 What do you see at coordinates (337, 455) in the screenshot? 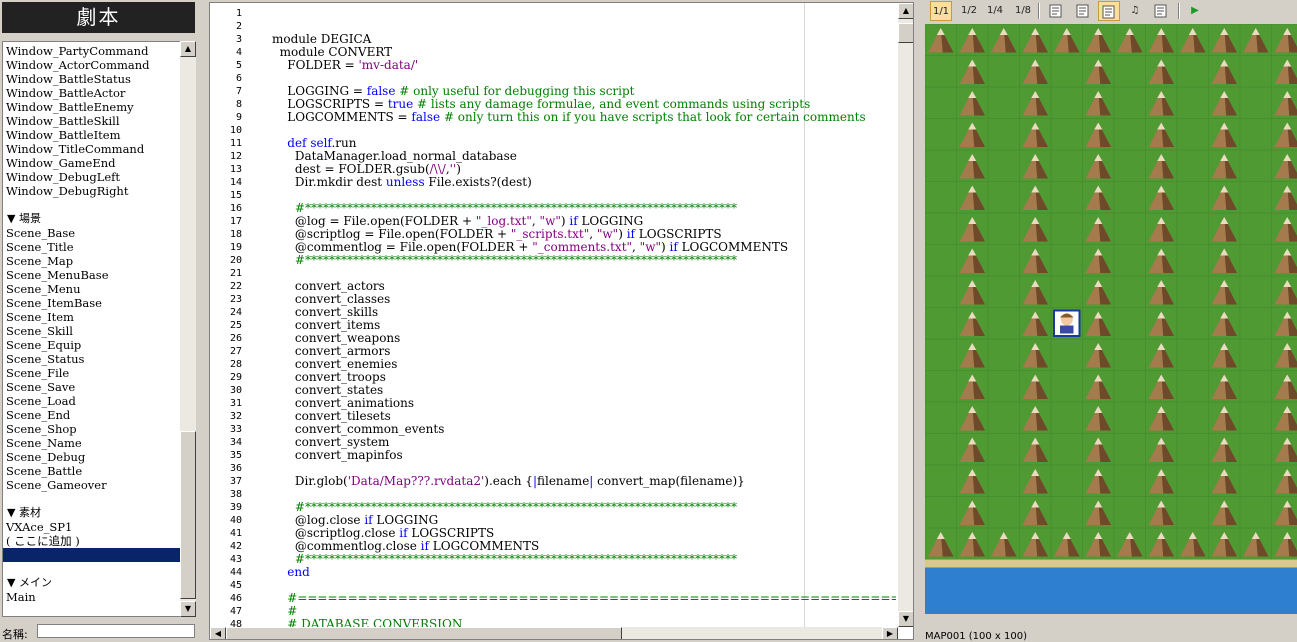
I see `code-line: convert_mapinfos` at bounding box center [337, 455].